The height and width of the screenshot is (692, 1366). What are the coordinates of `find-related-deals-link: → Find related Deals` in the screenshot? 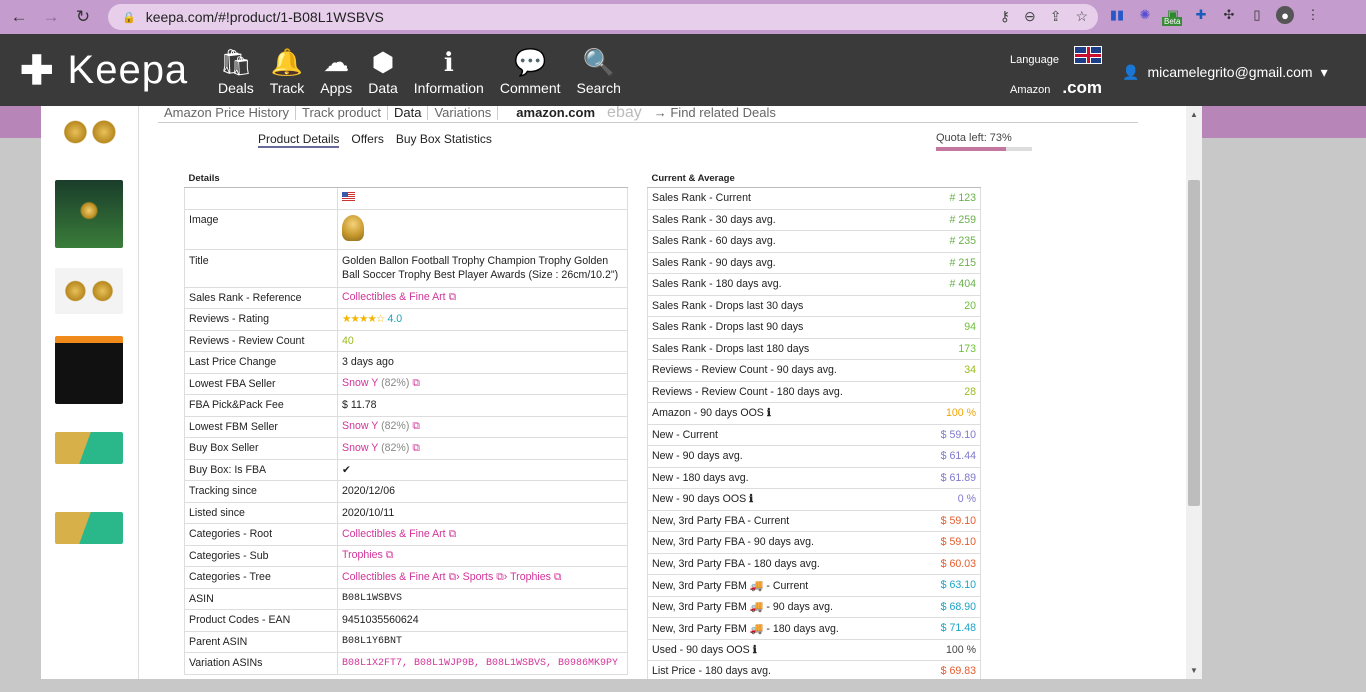 It's located at (715, 113).